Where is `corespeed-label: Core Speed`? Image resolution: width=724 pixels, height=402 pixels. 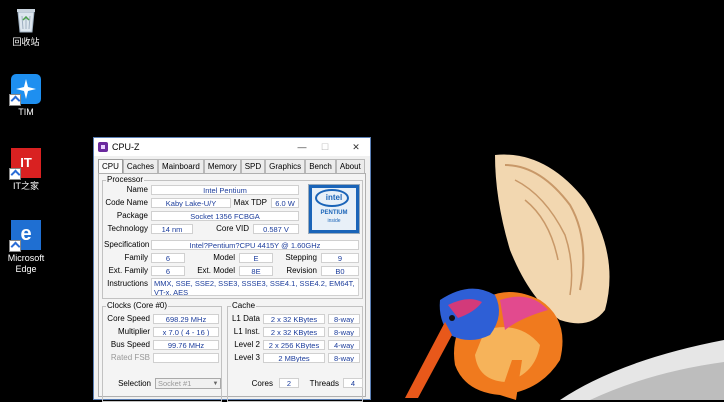
corespeed-label: Core Speed is located at coordinates (128, 318).